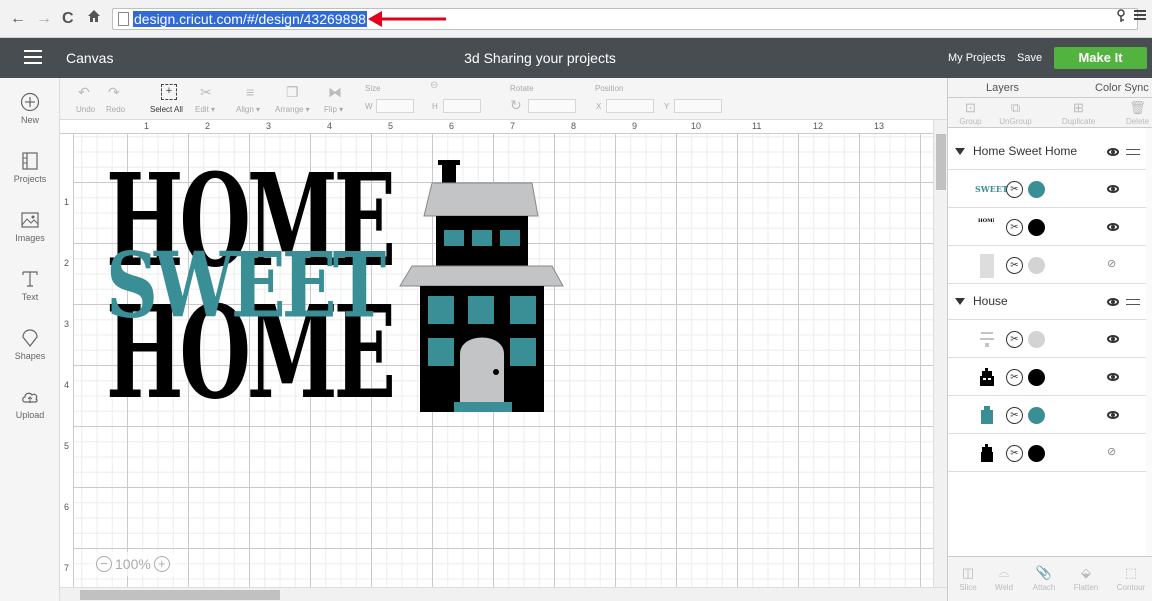 The width and height of the screenshot is (1152, 601). Describe the element at coordinates (104, 564) in the screenshot. I see `zoom-out-button: −` at that location.